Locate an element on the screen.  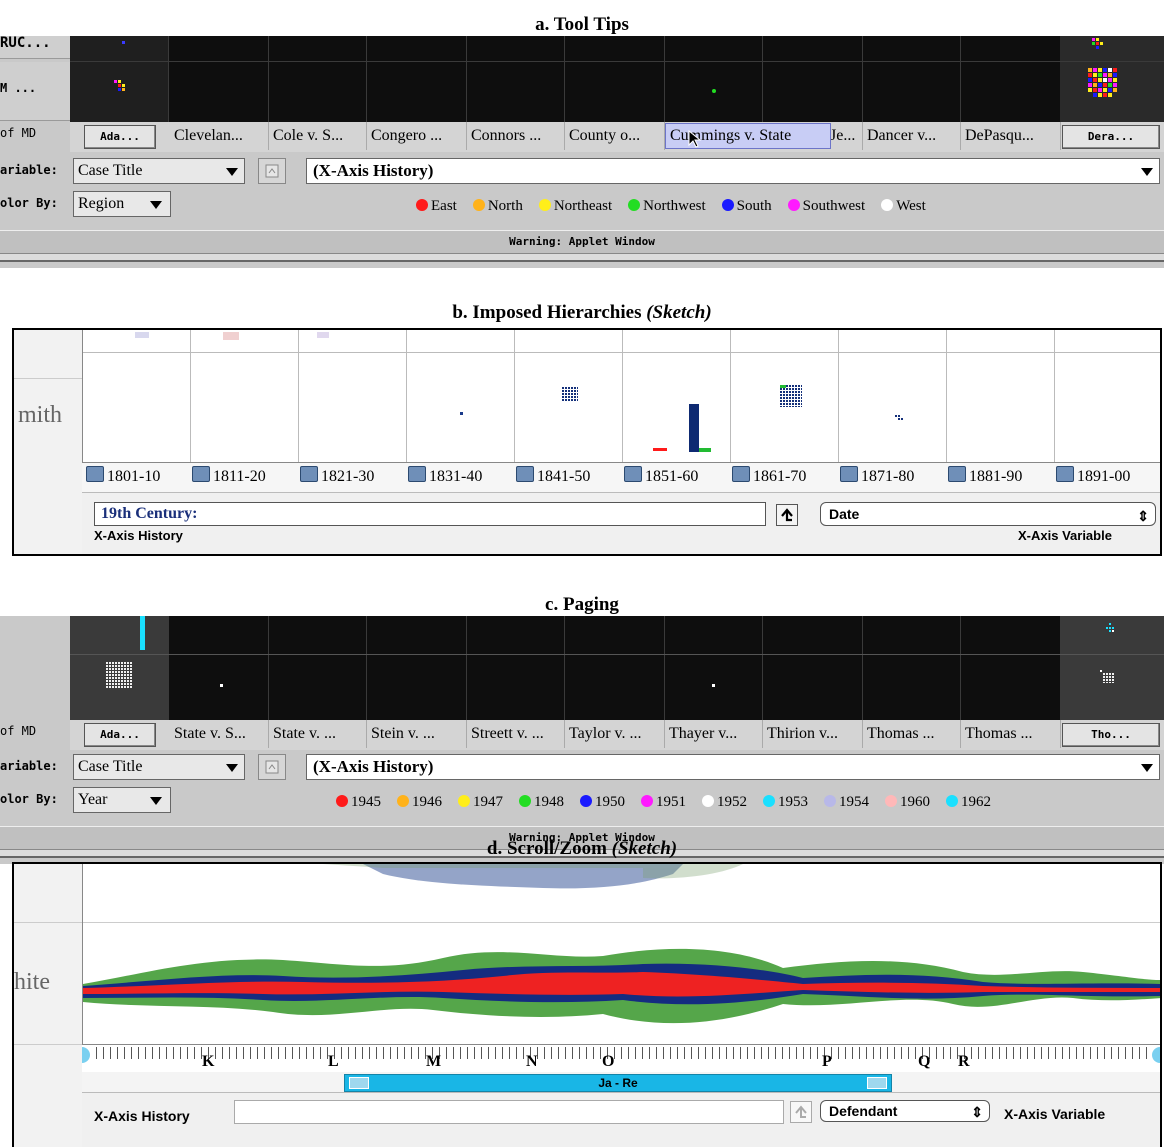
legend-item: Northeast is located at coordinates (575, 206).